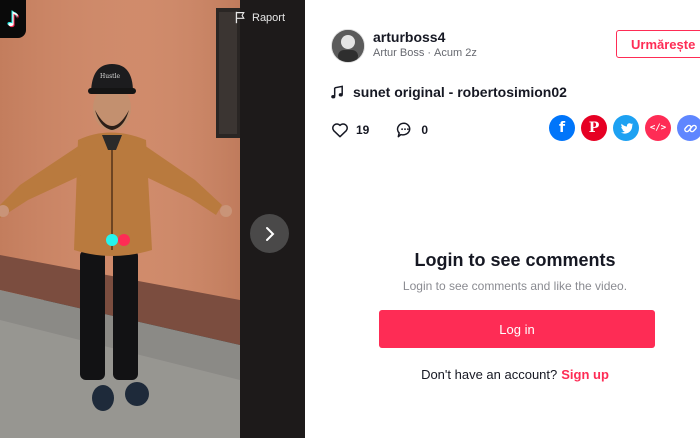  I want to click on signup-prompt: Don't have an account? Sign up, so click(502, 374).